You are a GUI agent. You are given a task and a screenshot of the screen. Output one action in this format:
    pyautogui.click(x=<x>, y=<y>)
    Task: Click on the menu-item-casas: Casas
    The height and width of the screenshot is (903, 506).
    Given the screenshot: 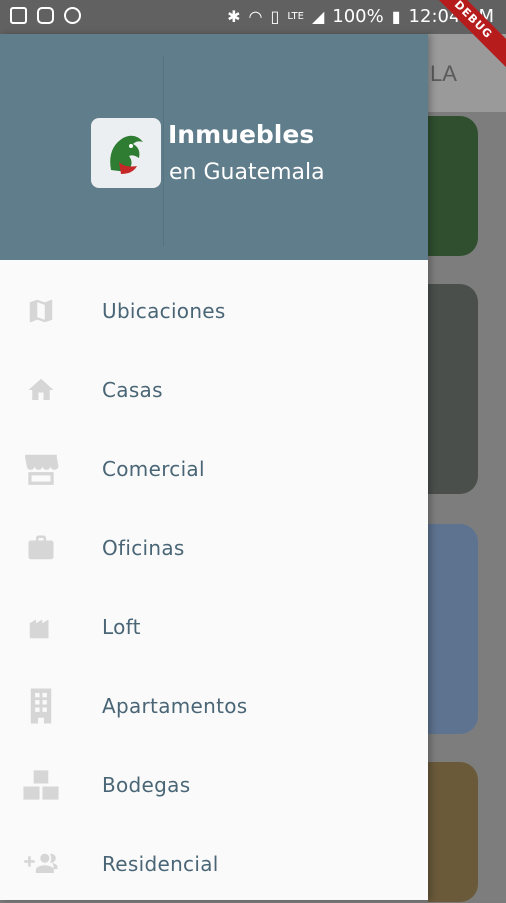 What is the action you would take?
    pyautogui.click(x=214, y=389)
    